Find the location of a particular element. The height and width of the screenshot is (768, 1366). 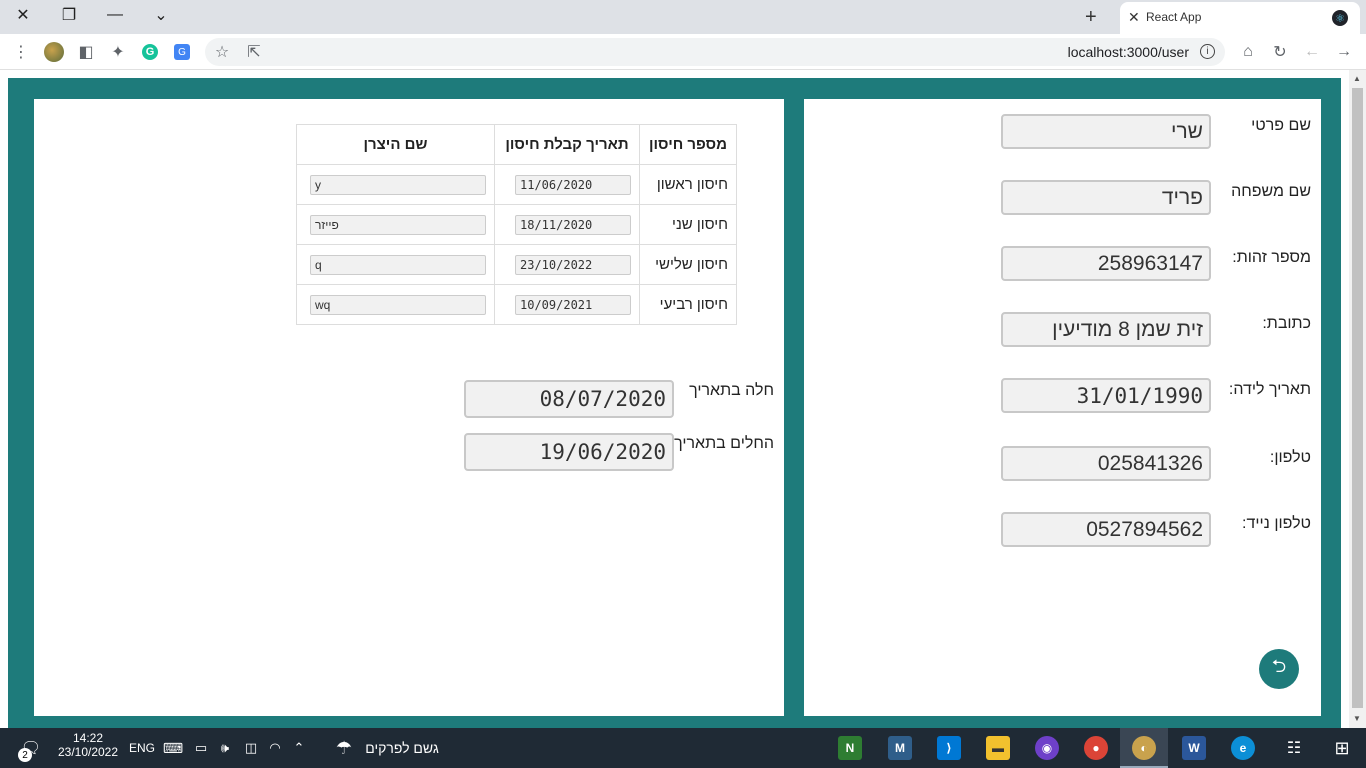

vaccine-date-field: 10/09/2021 is located at coordinates (573, 304).